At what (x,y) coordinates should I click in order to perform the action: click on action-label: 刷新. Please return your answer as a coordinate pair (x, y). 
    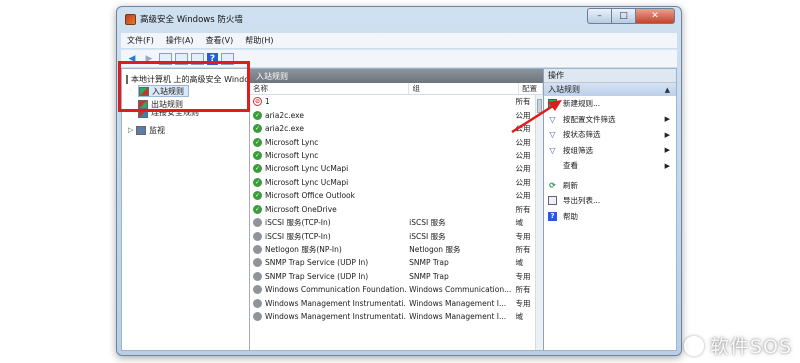
    Looking at the image, I should click on (570, 185).